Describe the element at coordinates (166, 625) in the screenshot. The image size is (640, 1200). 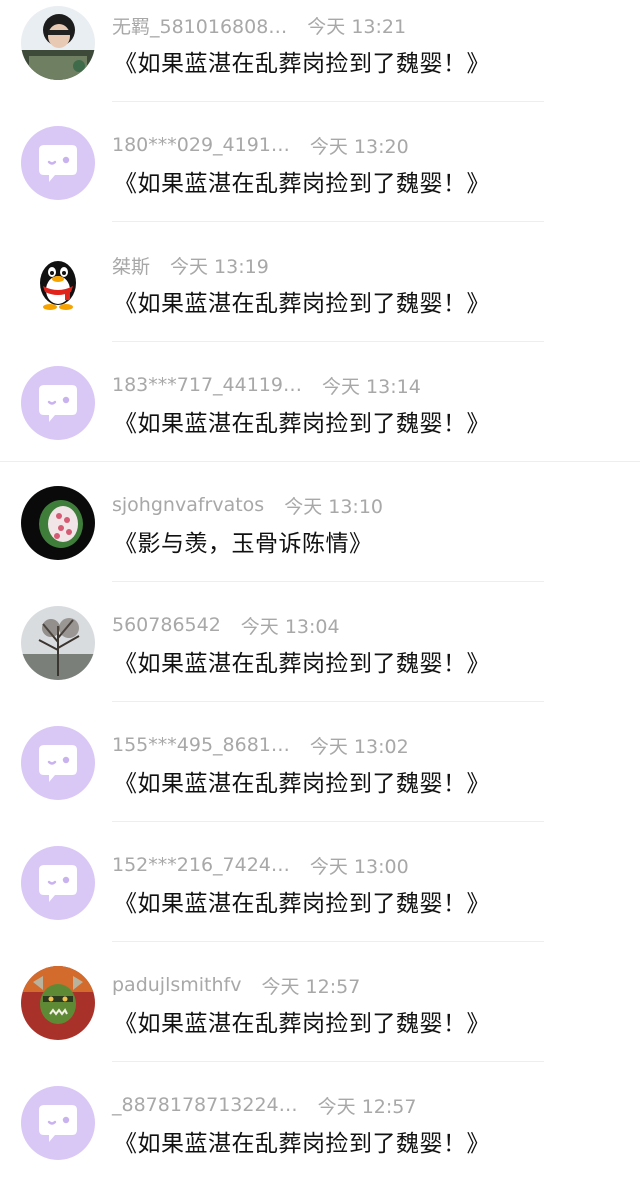
I see `username: 560786542` at that location.